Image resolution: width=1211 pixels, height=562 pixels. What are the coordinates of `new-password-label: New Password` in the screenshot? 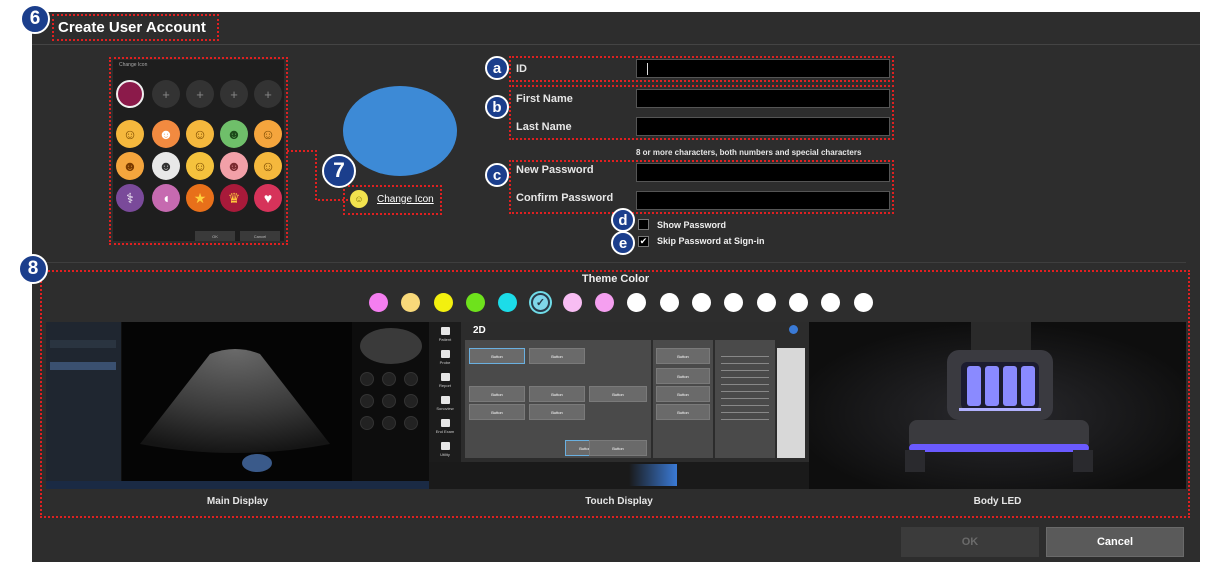 It's located at (555, 170).